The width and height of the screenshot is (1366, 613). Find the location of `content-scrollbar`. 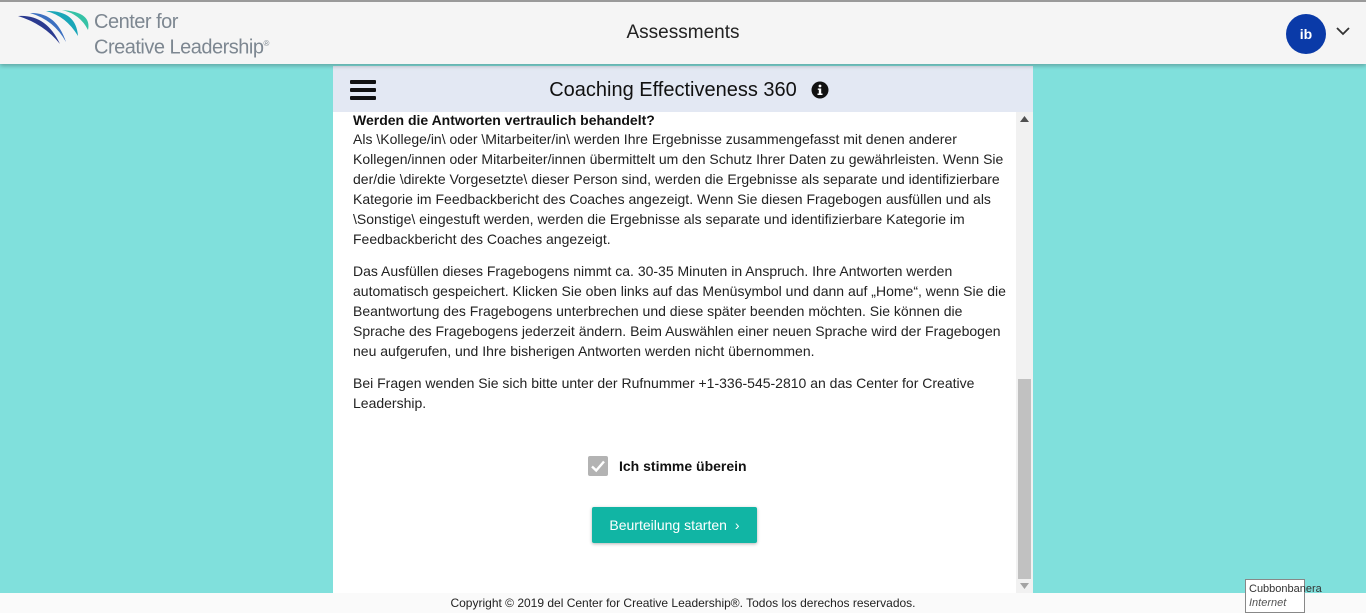

content-scrollbar is located at coordinates (1024, 352).